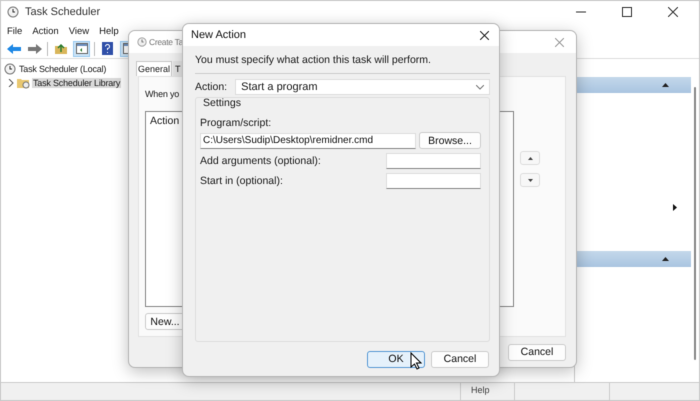 This screenshot has height=401, width=700. I want to click on ok-button: OK, so click(396, 359).